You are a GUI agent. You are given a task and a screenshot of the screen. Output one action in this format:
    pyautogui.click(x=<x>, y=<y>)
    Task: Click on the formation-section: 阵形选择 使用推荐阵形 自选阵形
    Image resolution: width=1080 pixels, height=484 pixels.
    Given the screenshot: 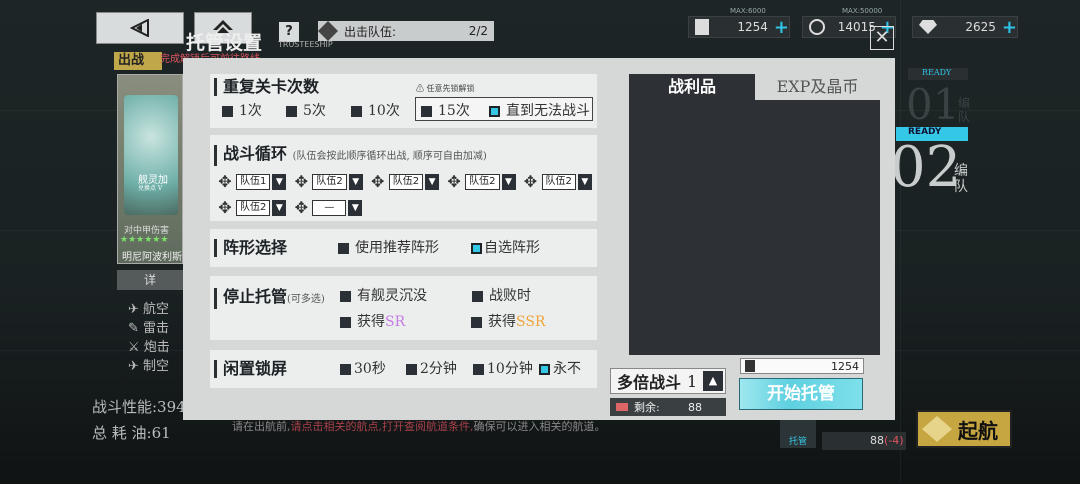 What is the action you would take?
    pyautogui.click(x=403, y=248)
    